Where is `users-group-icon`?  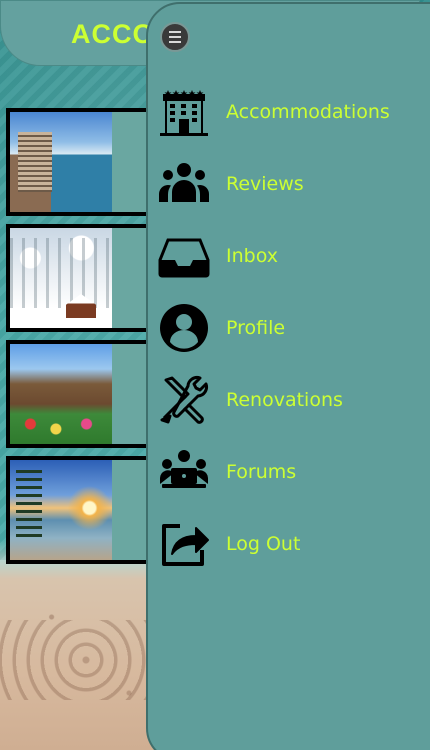 users-group-icon is located at coordinates (184, 184).